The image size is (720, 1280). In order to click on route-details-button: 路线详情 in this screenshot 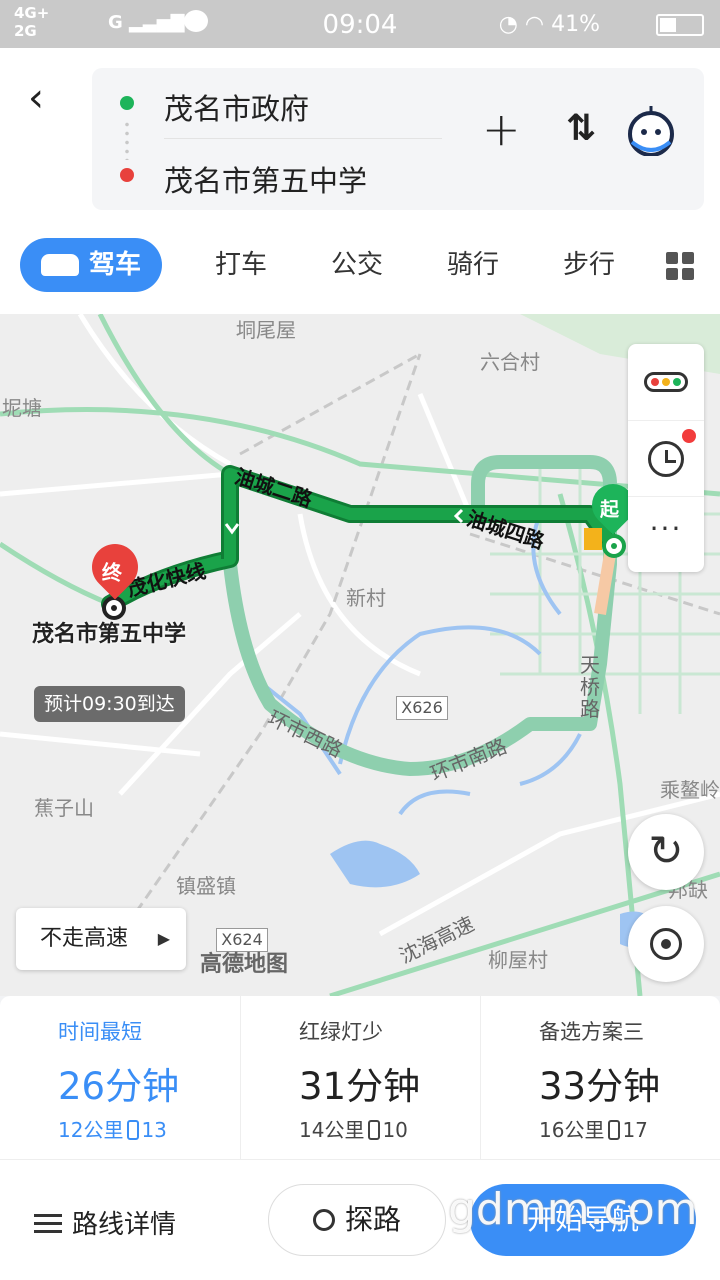, I will do `click(105, 1222)`.